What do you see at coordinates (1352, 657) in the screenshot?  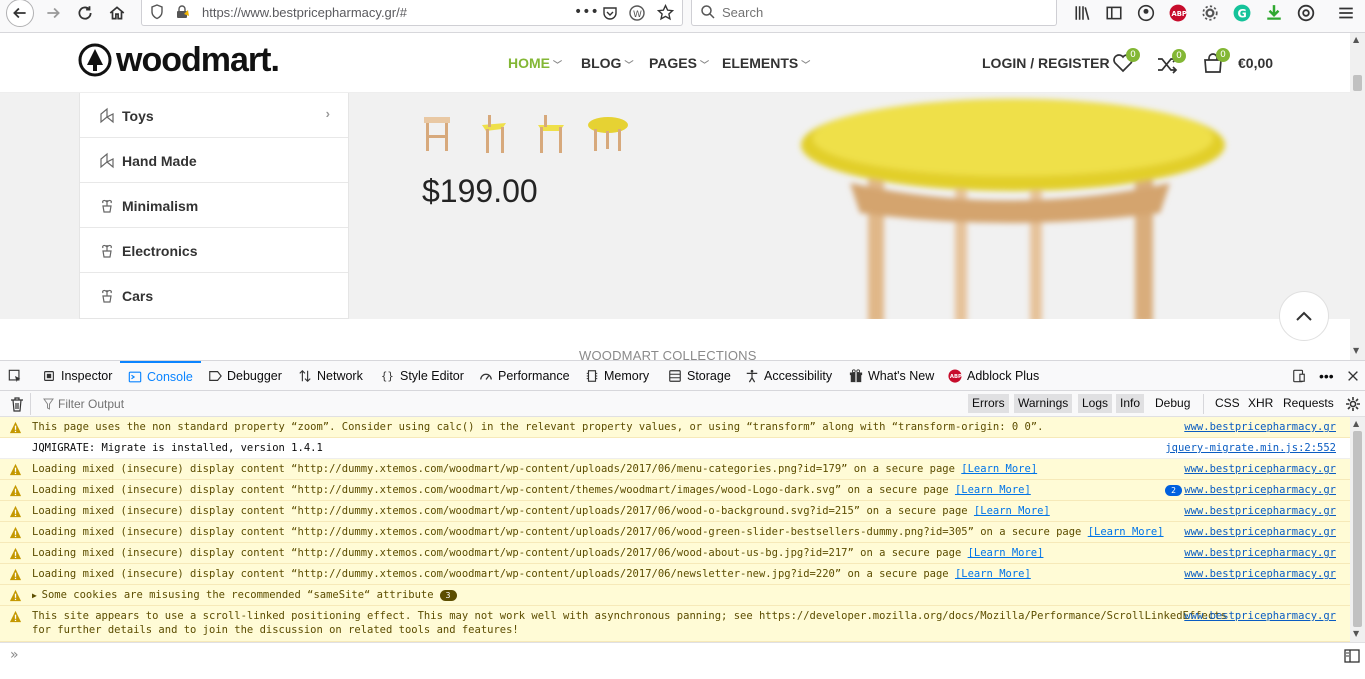 I see `editor-mode-toggle` at bounding box center [1352, 657].